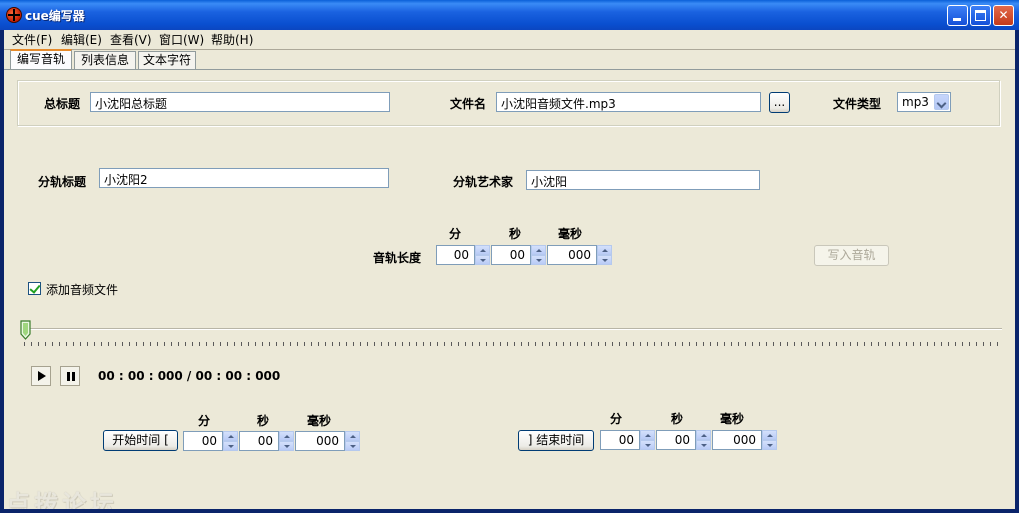  What do you see at coordinates (244, 178) in the screenshot?
I see `track-title-input: 小沈阳2` at bounding box center [244, 178].